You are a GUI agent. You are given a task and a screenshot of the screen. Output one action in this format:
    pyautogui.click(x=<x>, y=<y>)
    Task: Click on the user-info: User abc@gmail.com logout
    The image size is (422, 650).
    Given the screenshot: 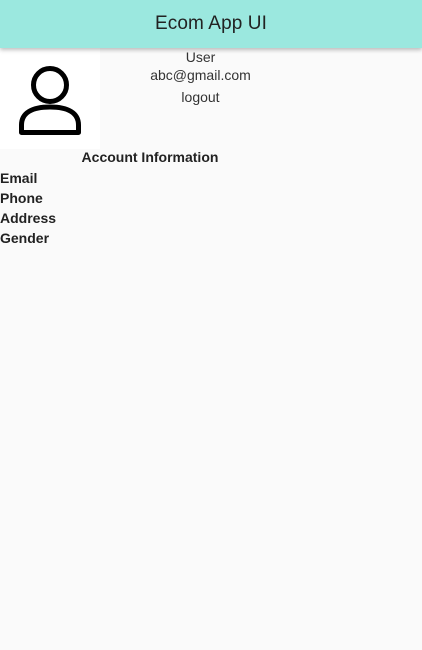 What is the action you would take?
    pyautogui.click(x=200, y=77)
    